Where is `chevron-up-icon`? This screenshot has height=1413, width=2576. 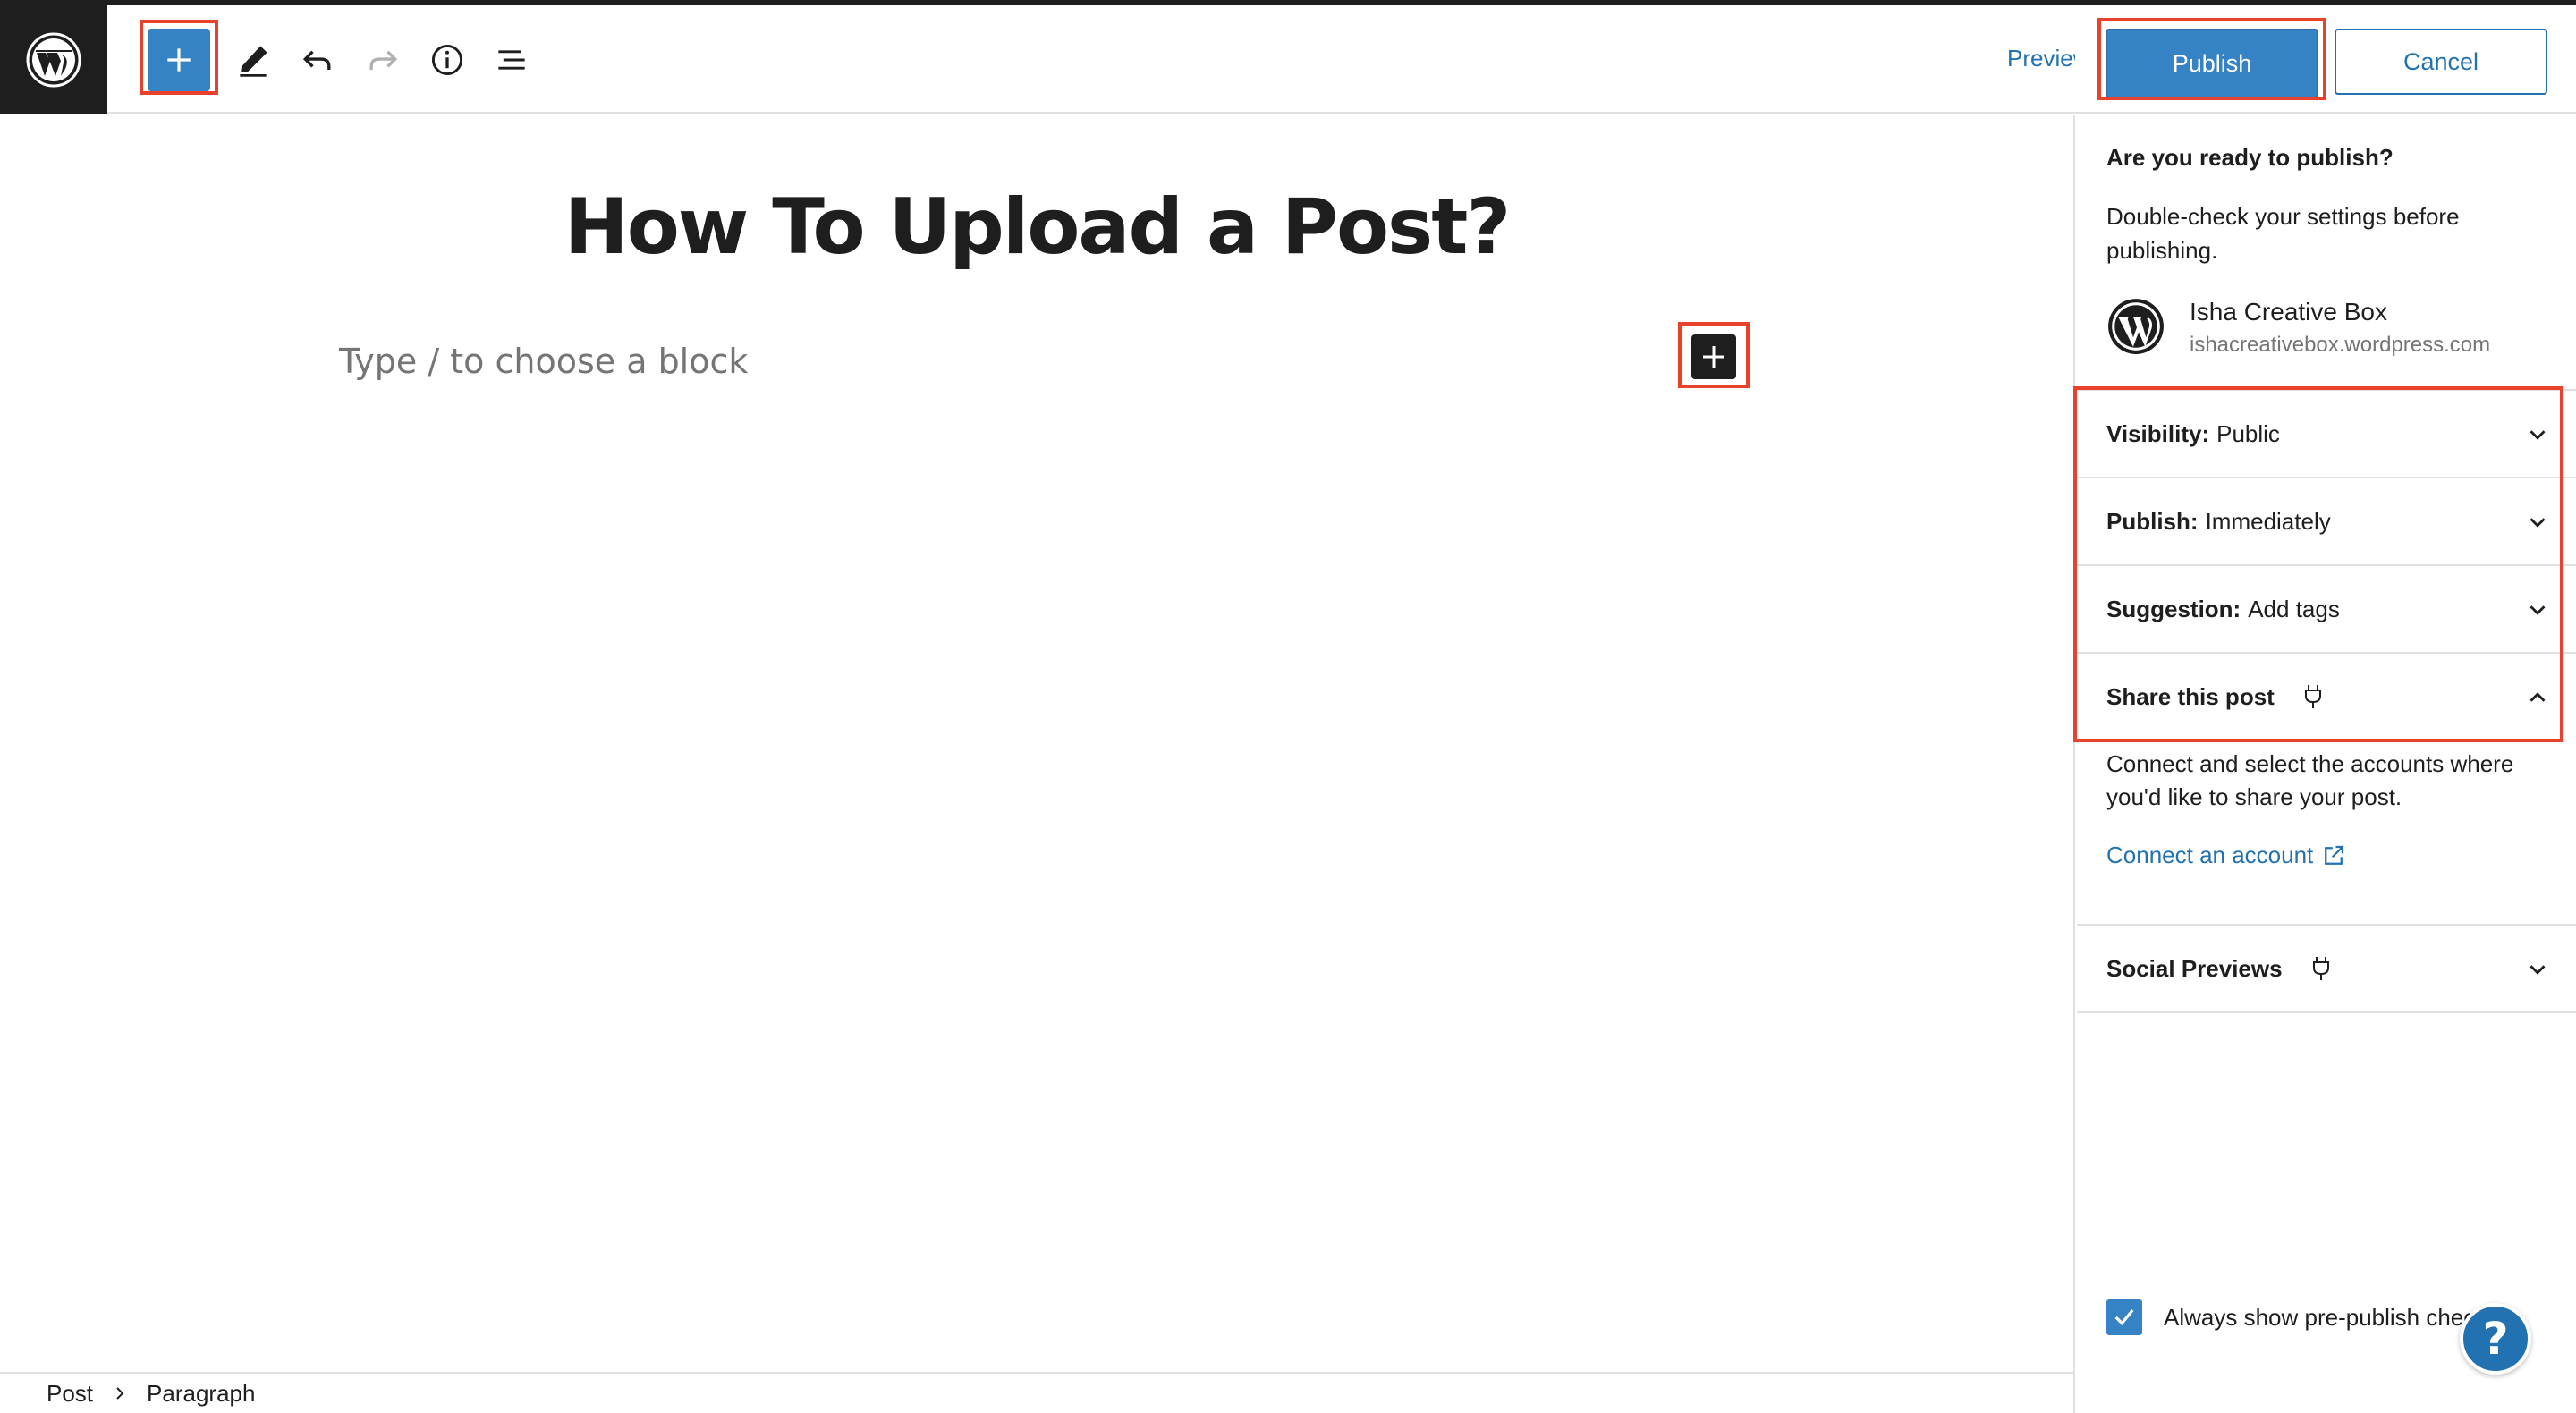 chevron-up-icon is located at coordinates (2537, 697).